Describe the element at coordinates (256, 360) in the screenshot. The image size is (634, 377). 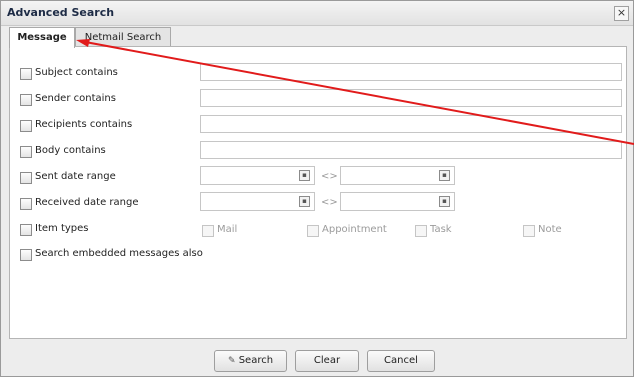
I see `search-button-label: Search` at that location.